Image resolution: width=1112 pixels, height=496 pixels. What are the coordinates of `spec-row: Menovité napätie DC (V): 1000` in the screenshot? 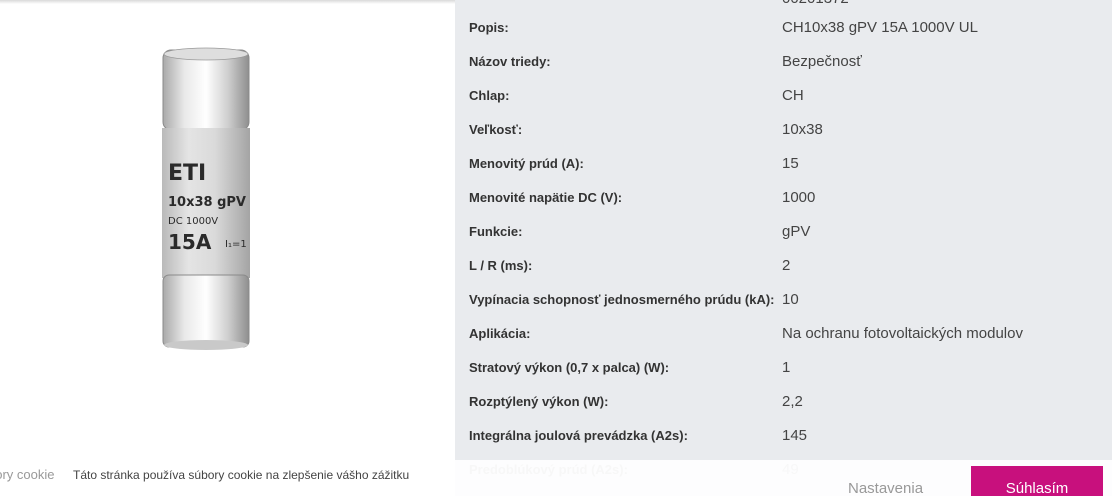 It's located at (783, 198).